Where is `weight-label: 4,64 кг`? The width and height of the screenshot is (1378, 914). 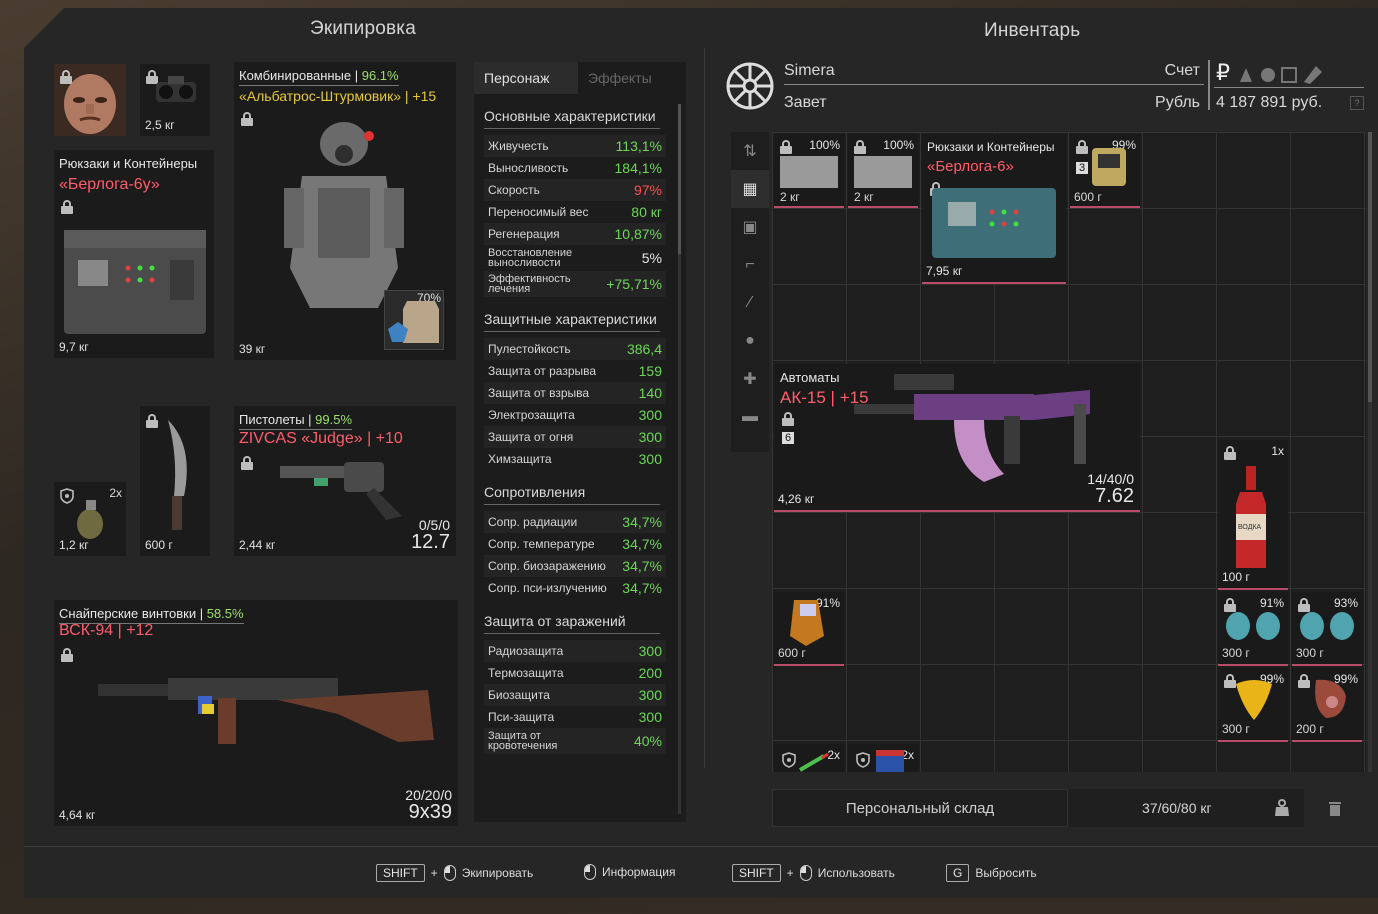 weight-label: 4,64 кг is located at coordinates (77, 815).